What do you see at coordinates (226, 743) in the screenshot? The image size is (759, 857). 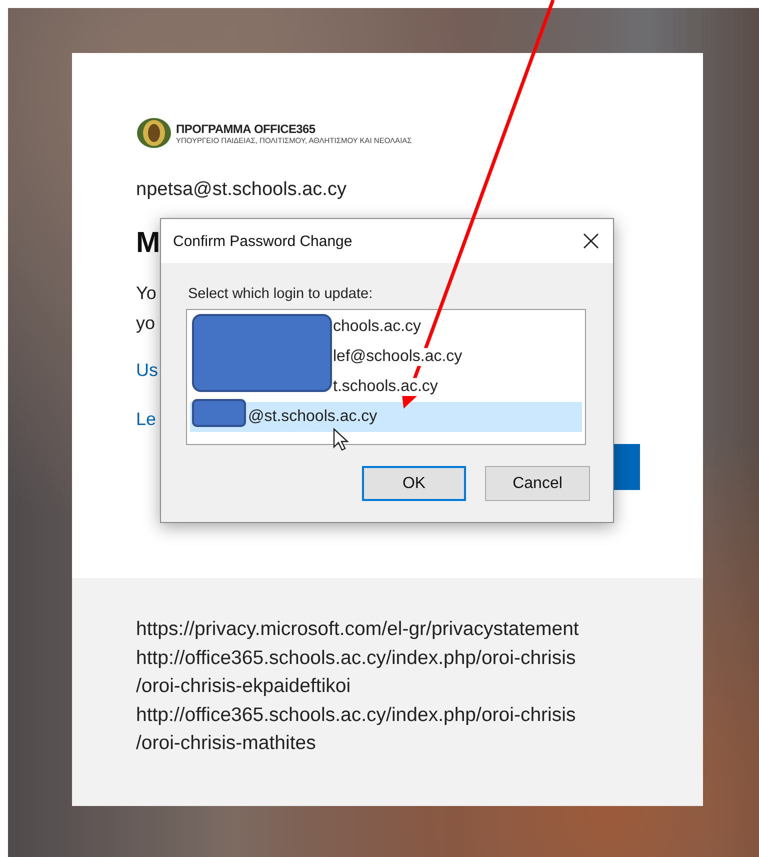 I see `footer-link-text: /oroi-chrisis-mathites` at bounding box center [226, 743].